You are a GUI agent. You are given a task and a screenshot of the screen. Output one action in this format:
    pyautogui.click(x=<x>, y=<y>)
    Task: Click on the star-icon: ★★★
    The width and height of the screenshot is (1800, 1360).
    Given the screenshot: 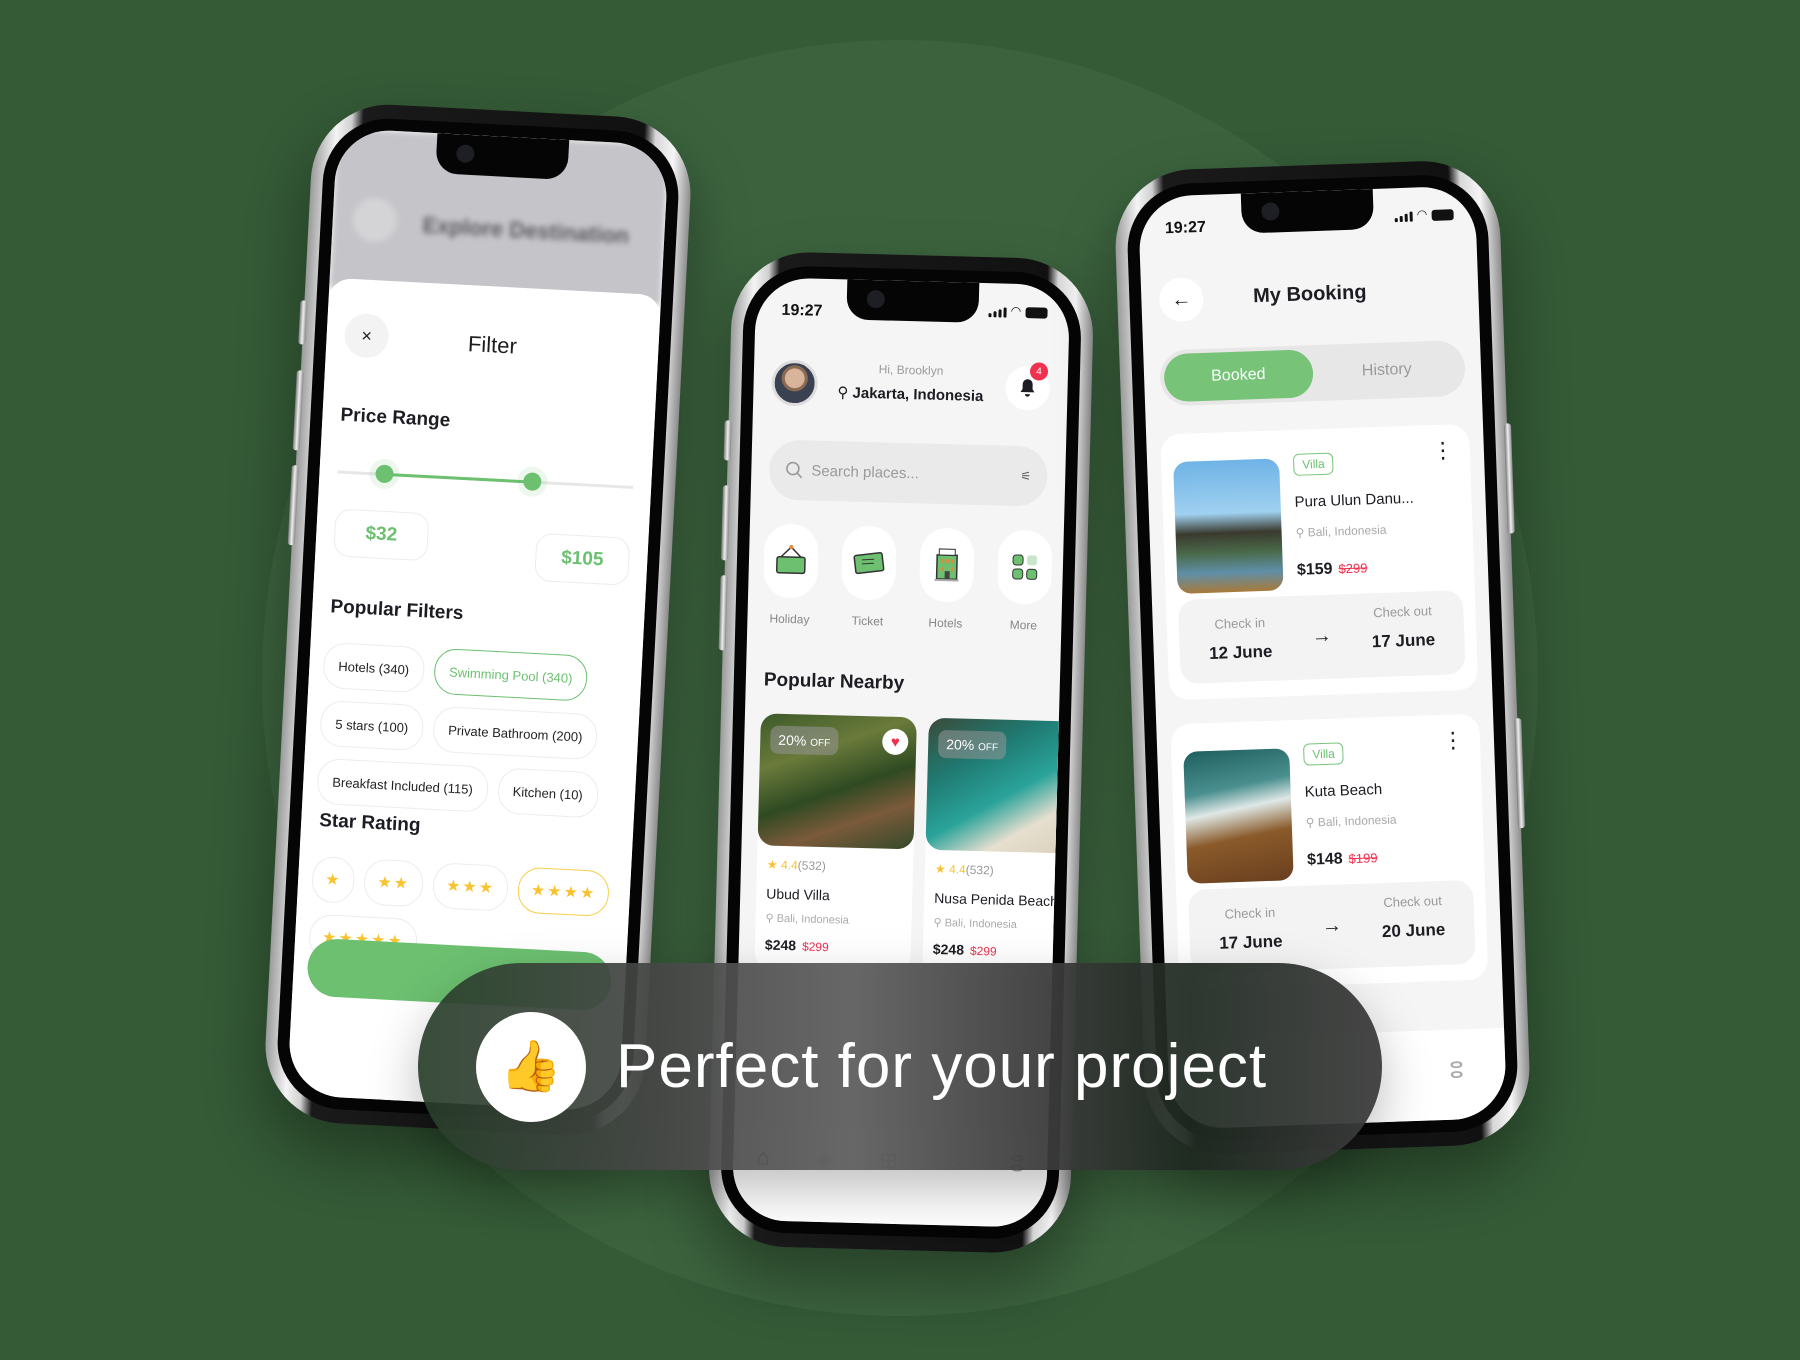 What is the action you would take?
    pyautogui.click(x=470, y=887)
    